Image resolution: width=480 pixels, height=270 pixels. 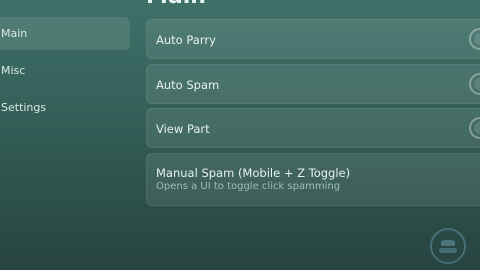 What do you see at coordinates (248, 186) in the screenshot?
I see `feature-description: Opens a UI to toggle click spamming` at bounding box center [248, 186].